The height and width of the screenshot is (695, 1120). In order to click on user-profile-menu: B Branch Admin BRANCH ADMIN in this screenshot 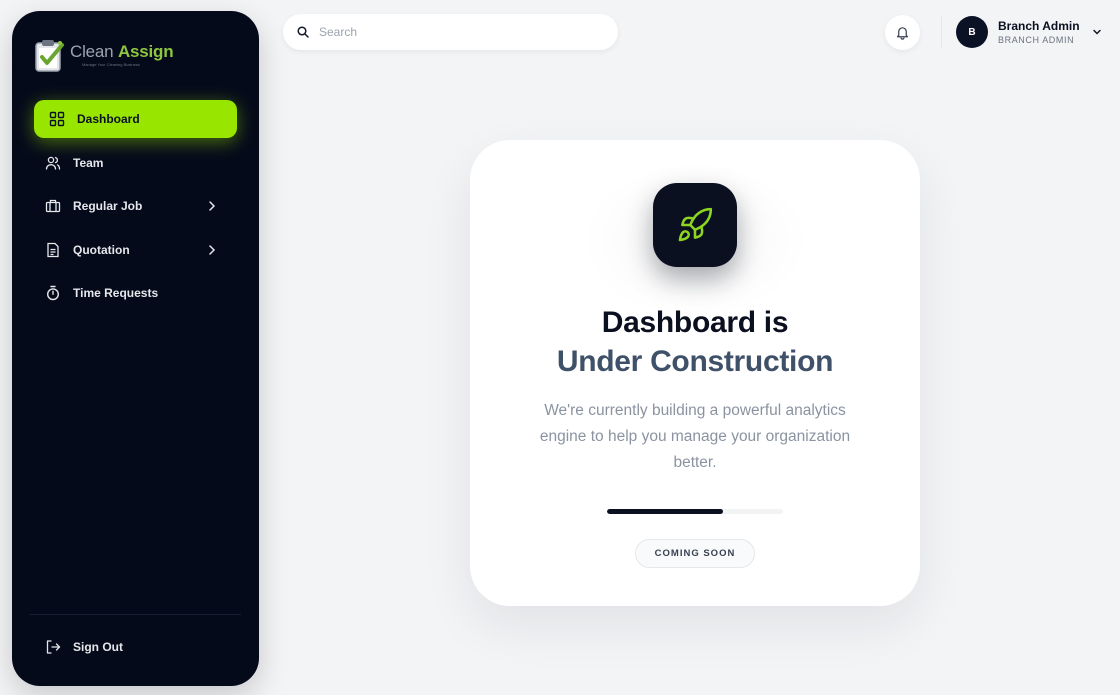, I will do `click(1029, 32)`.